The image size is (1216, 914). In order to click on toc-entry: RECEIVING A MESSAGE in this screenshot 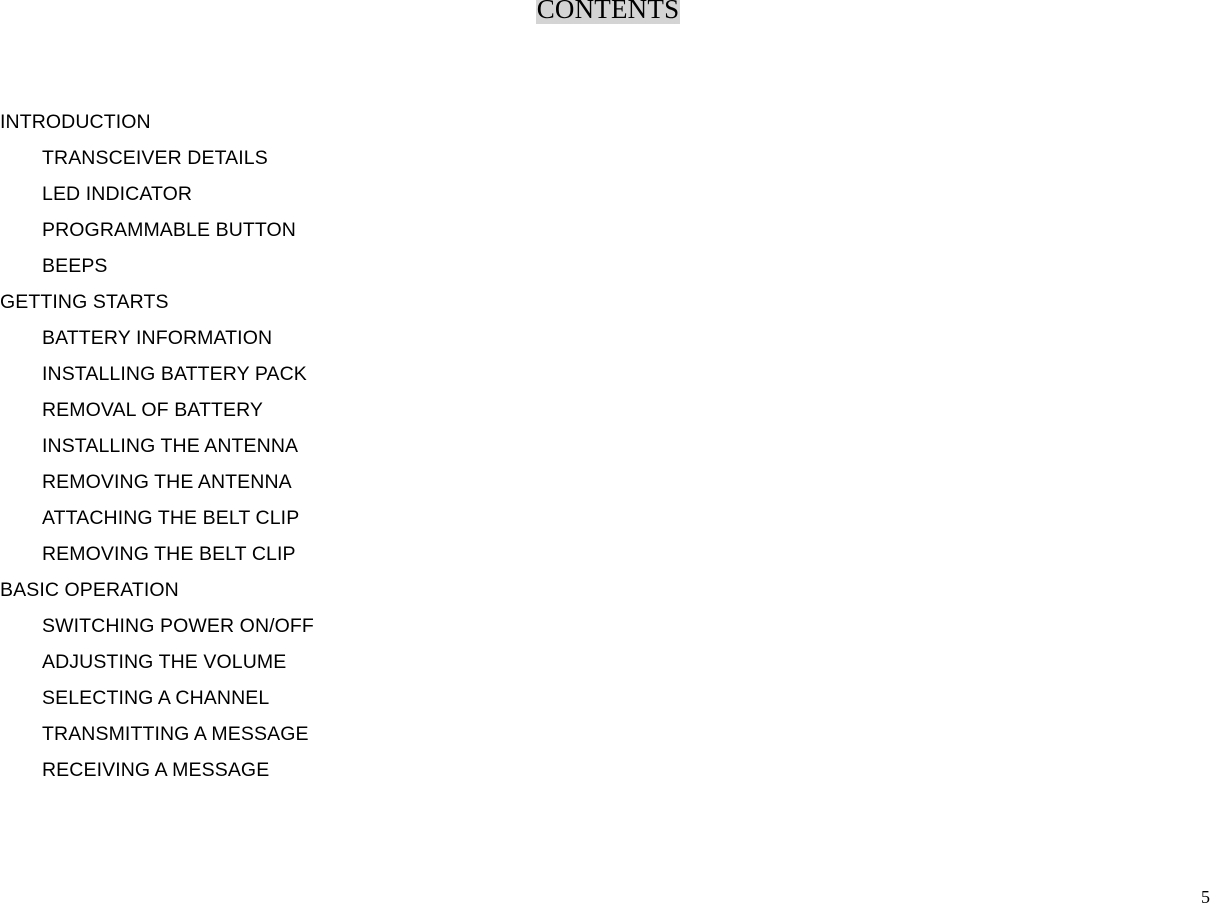, I will do `click(608, 770)`.